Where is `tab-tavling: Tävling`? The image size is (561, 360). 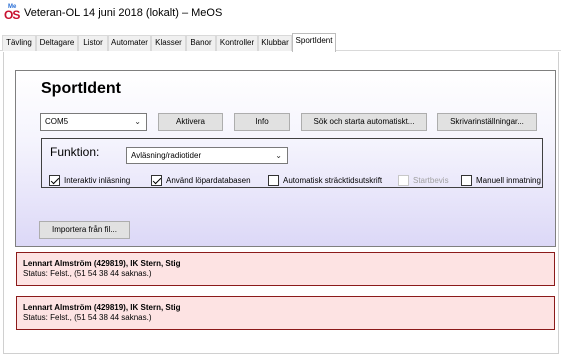
tab-tavling: Tävling is located at coordinates (19, 43).